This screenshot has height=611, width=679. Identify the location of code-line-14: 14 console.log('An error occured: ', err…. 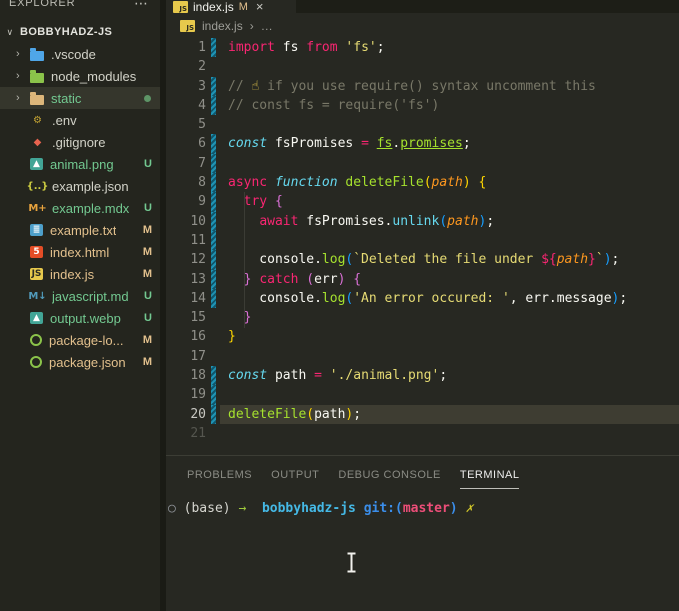
(422, 298).